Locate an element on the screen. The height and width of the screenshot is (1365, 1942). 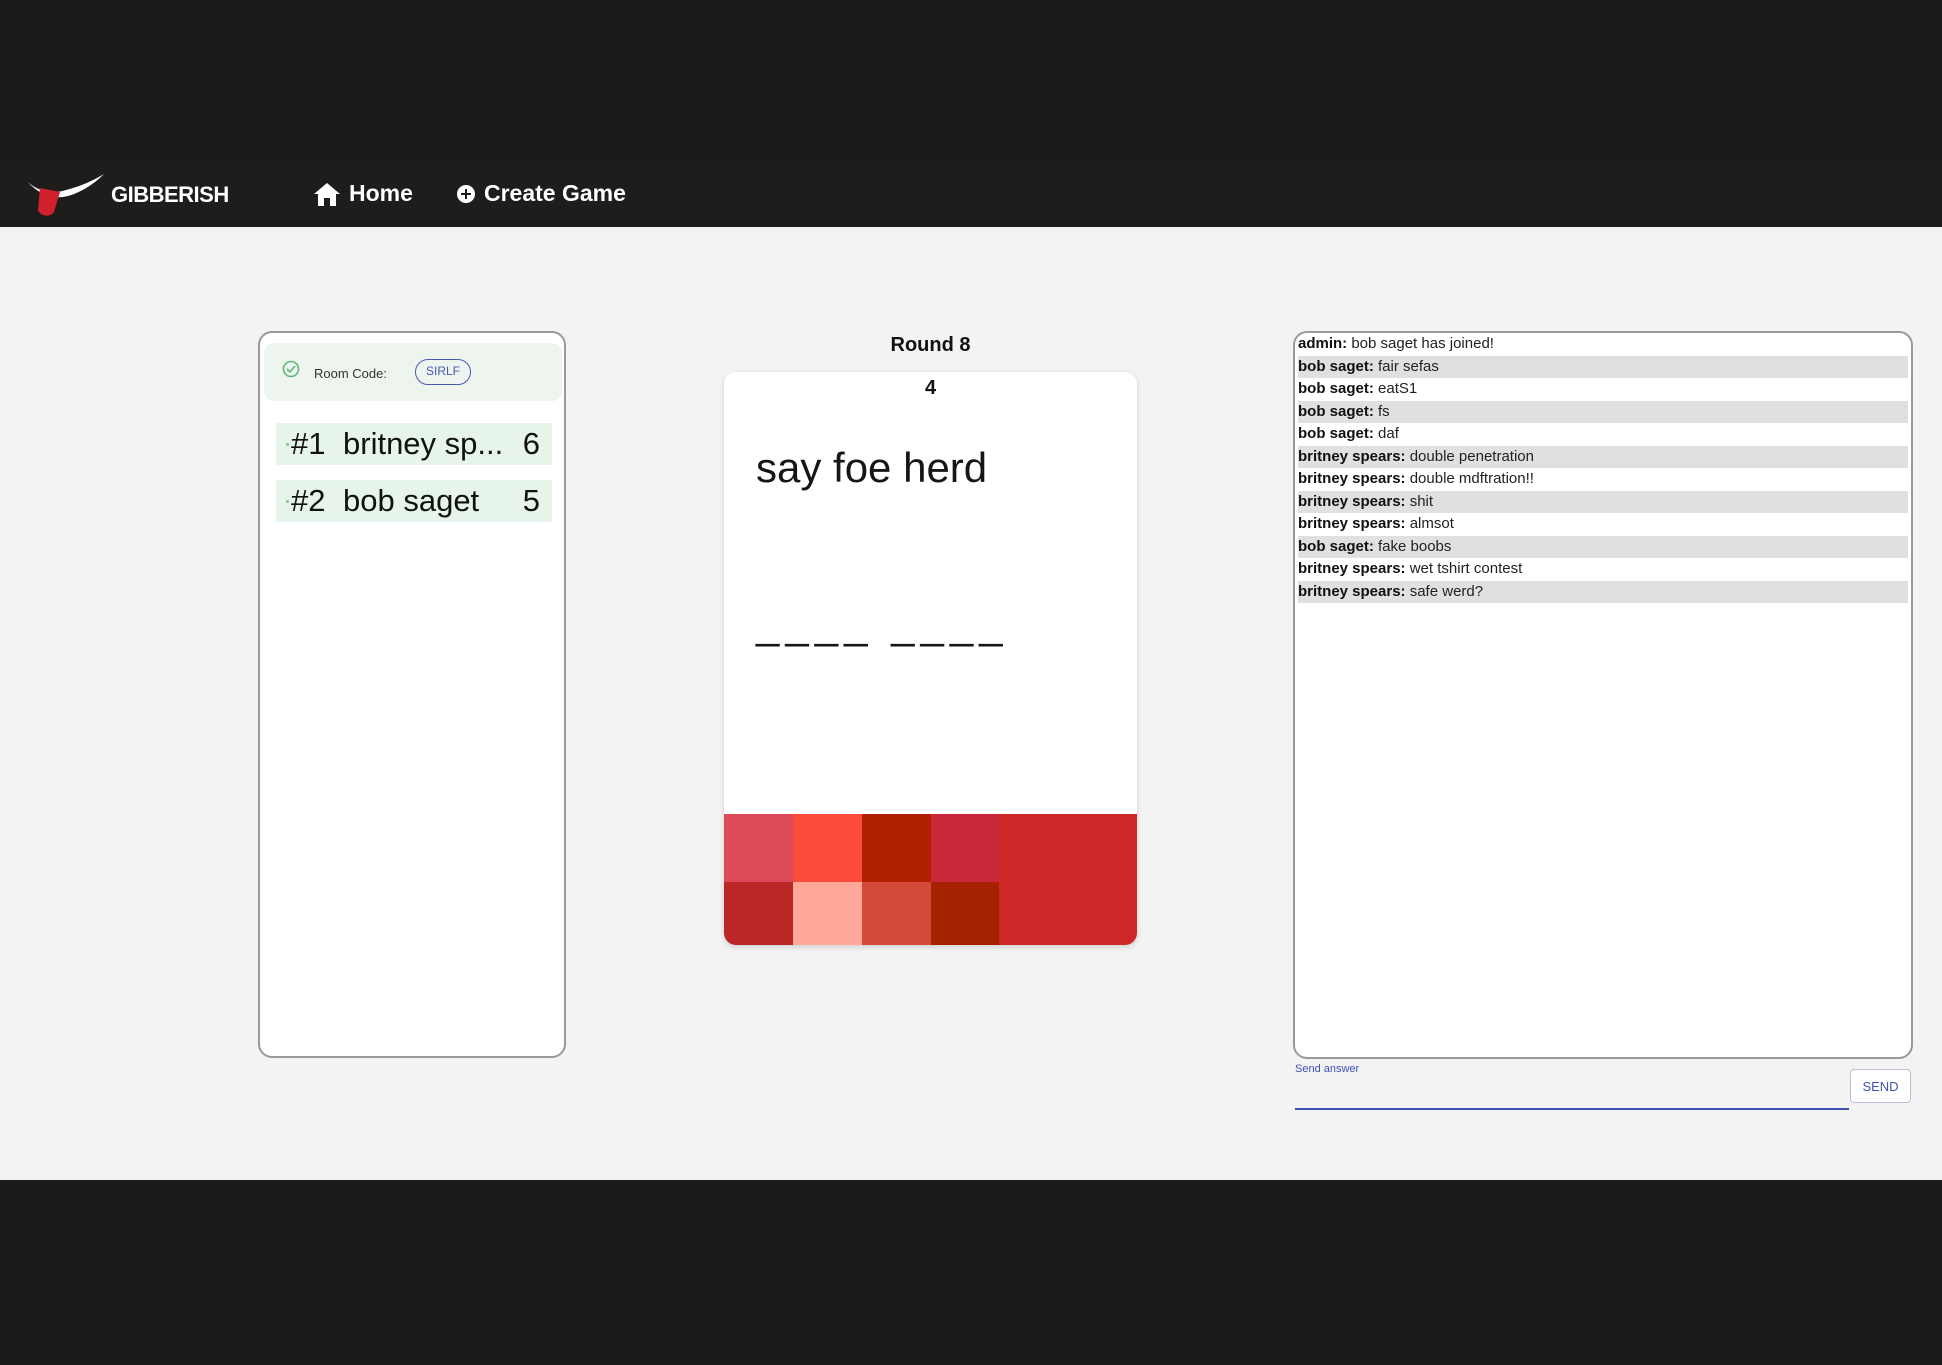
chat-message: bob saget: fs is located at coordinates (1603, 411).